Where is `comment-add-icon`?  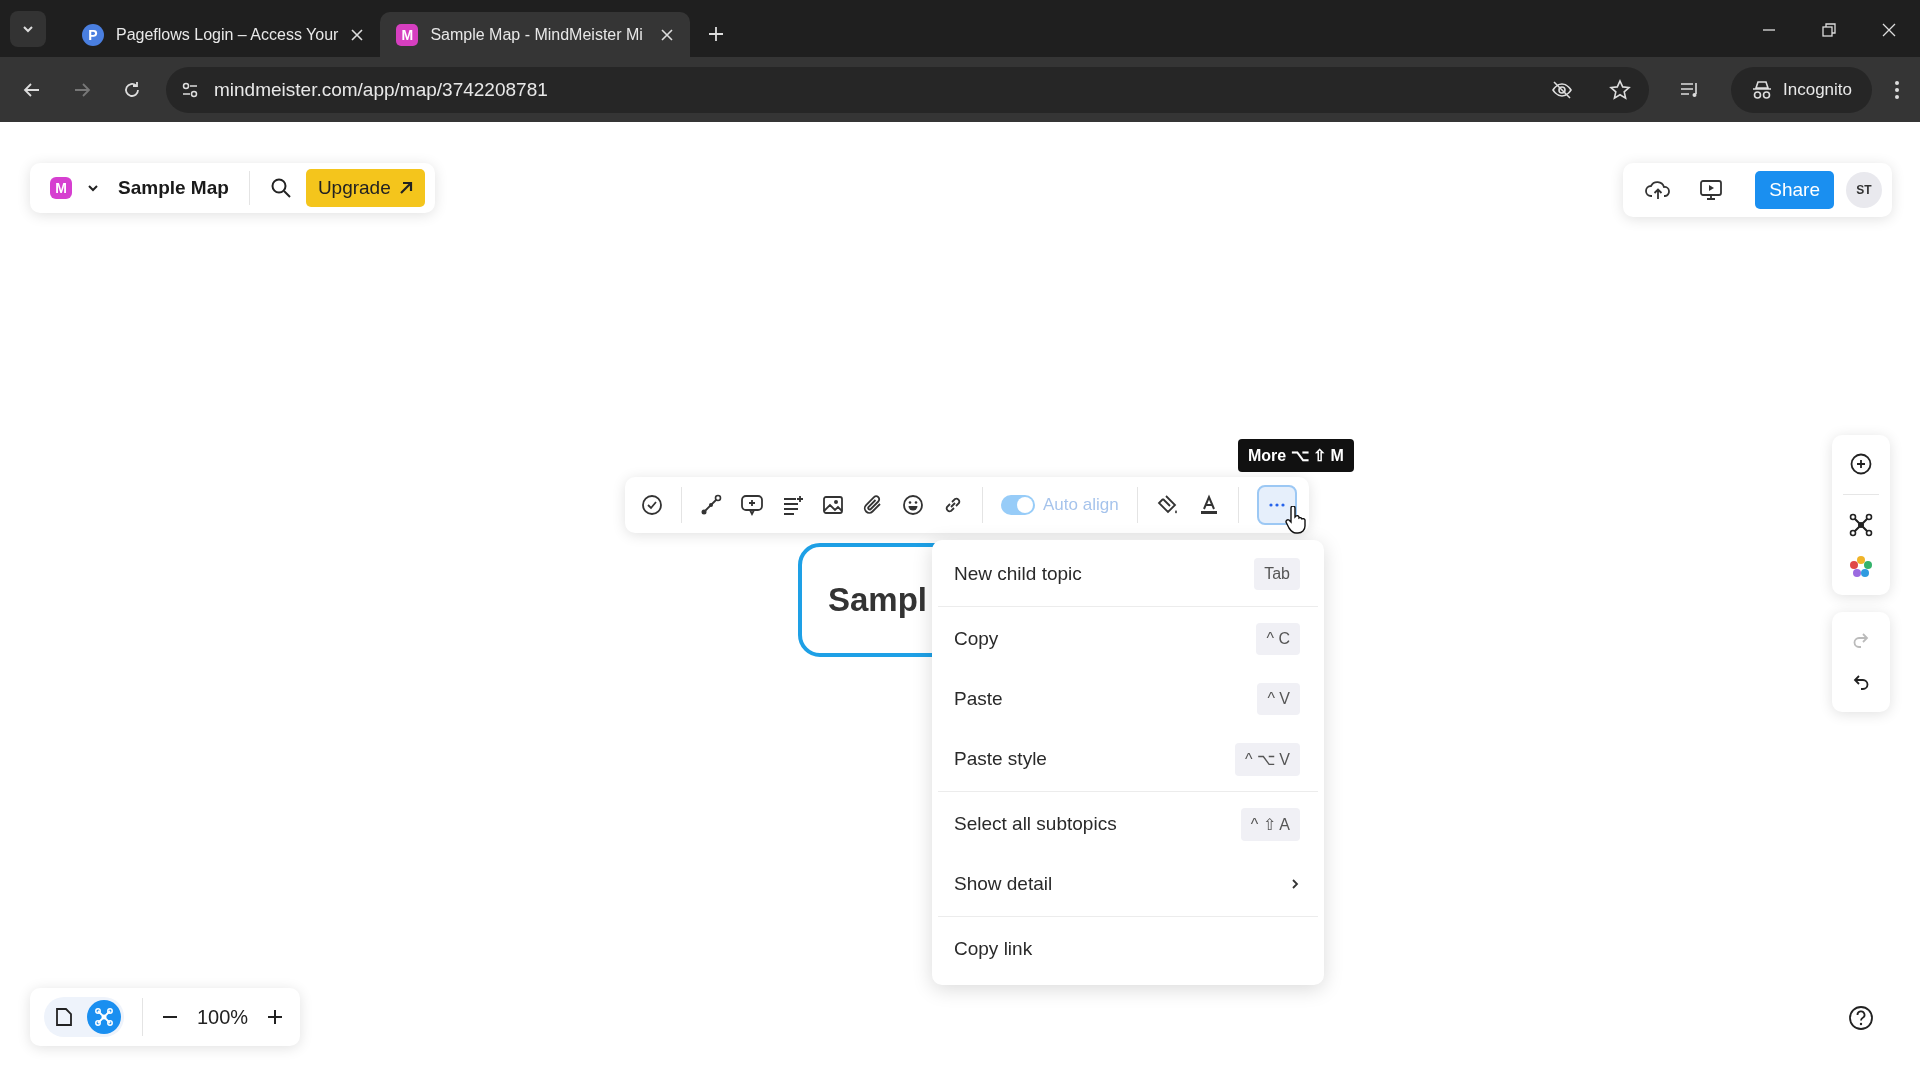 comment-add-icon is located at coordinates (752, 505).